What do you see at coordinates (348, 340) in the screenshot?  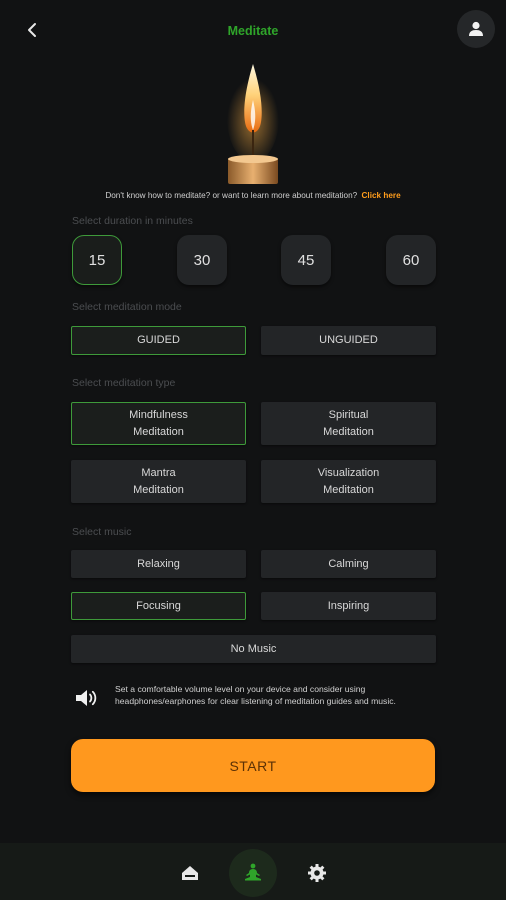 I see `mode-unguided-button: UNGUIDED` at bounding box center [348, 340].